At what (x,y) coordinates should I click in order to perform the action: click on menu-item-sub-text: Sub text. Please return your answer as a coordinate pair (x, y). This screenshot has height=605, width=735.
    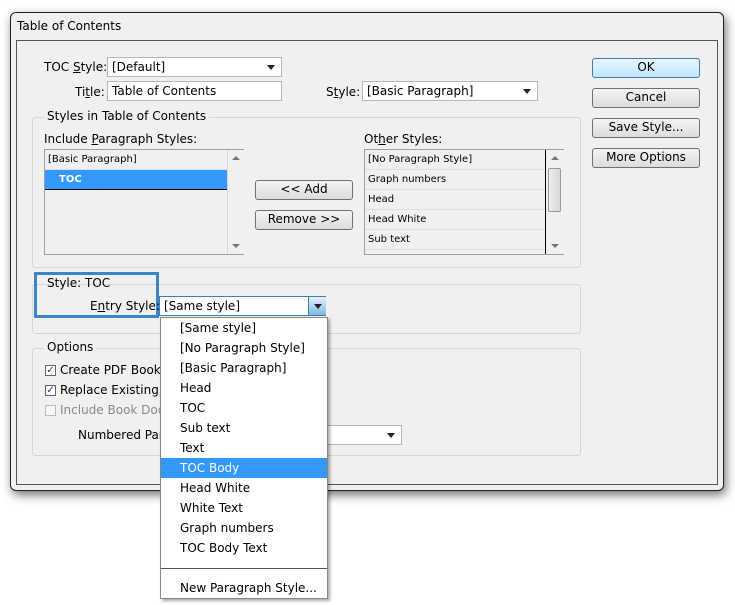
    Looking at the image, I should click on (244, 428).